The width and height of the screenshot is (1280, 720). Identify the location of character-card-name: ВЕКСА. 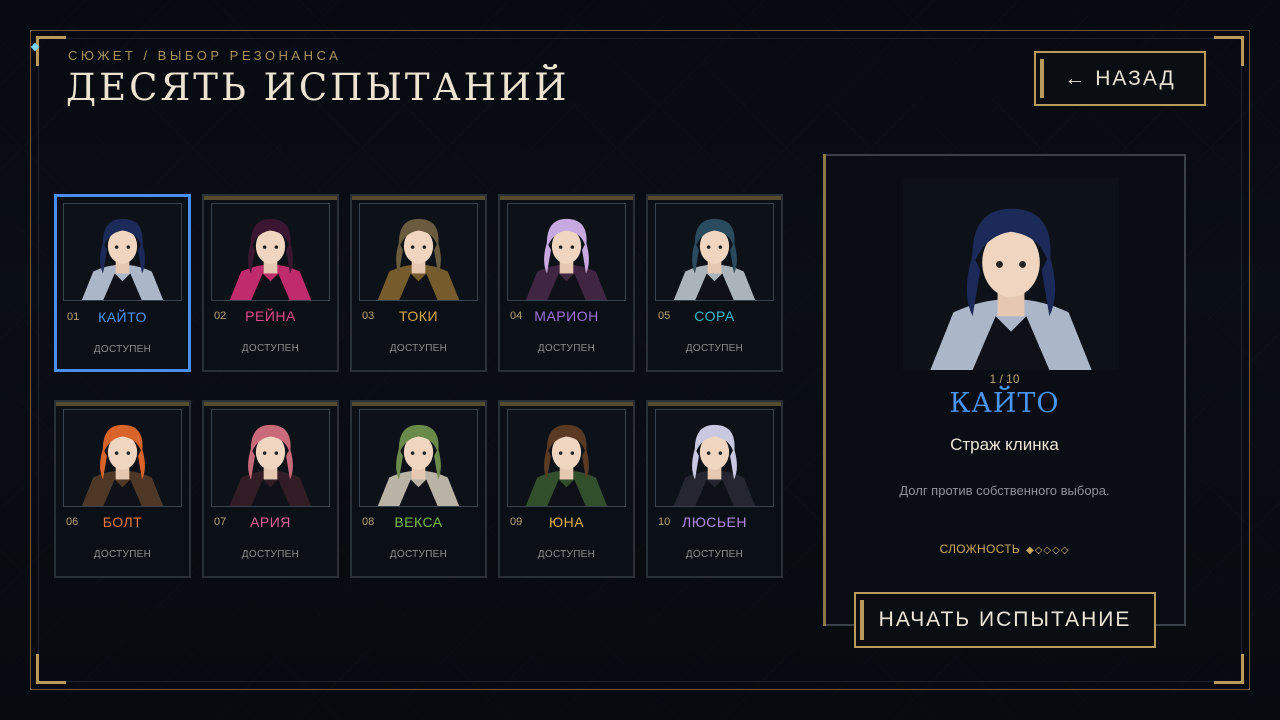
(418, 522).